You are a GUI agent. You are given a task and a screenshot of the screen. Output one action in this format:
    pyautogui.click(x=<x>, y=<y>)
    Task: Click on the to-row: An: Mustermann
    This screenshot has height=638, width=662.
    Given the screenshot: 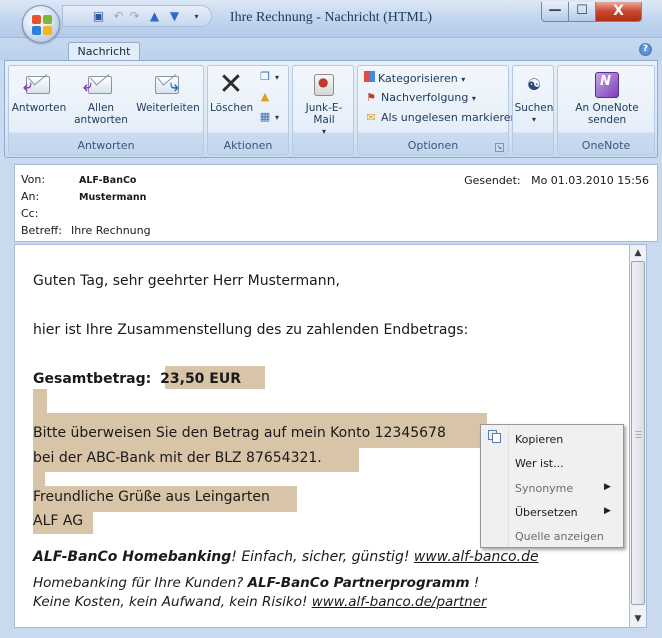 What is the action you would take?
    pyautogui.click(x=83, y=196)
    